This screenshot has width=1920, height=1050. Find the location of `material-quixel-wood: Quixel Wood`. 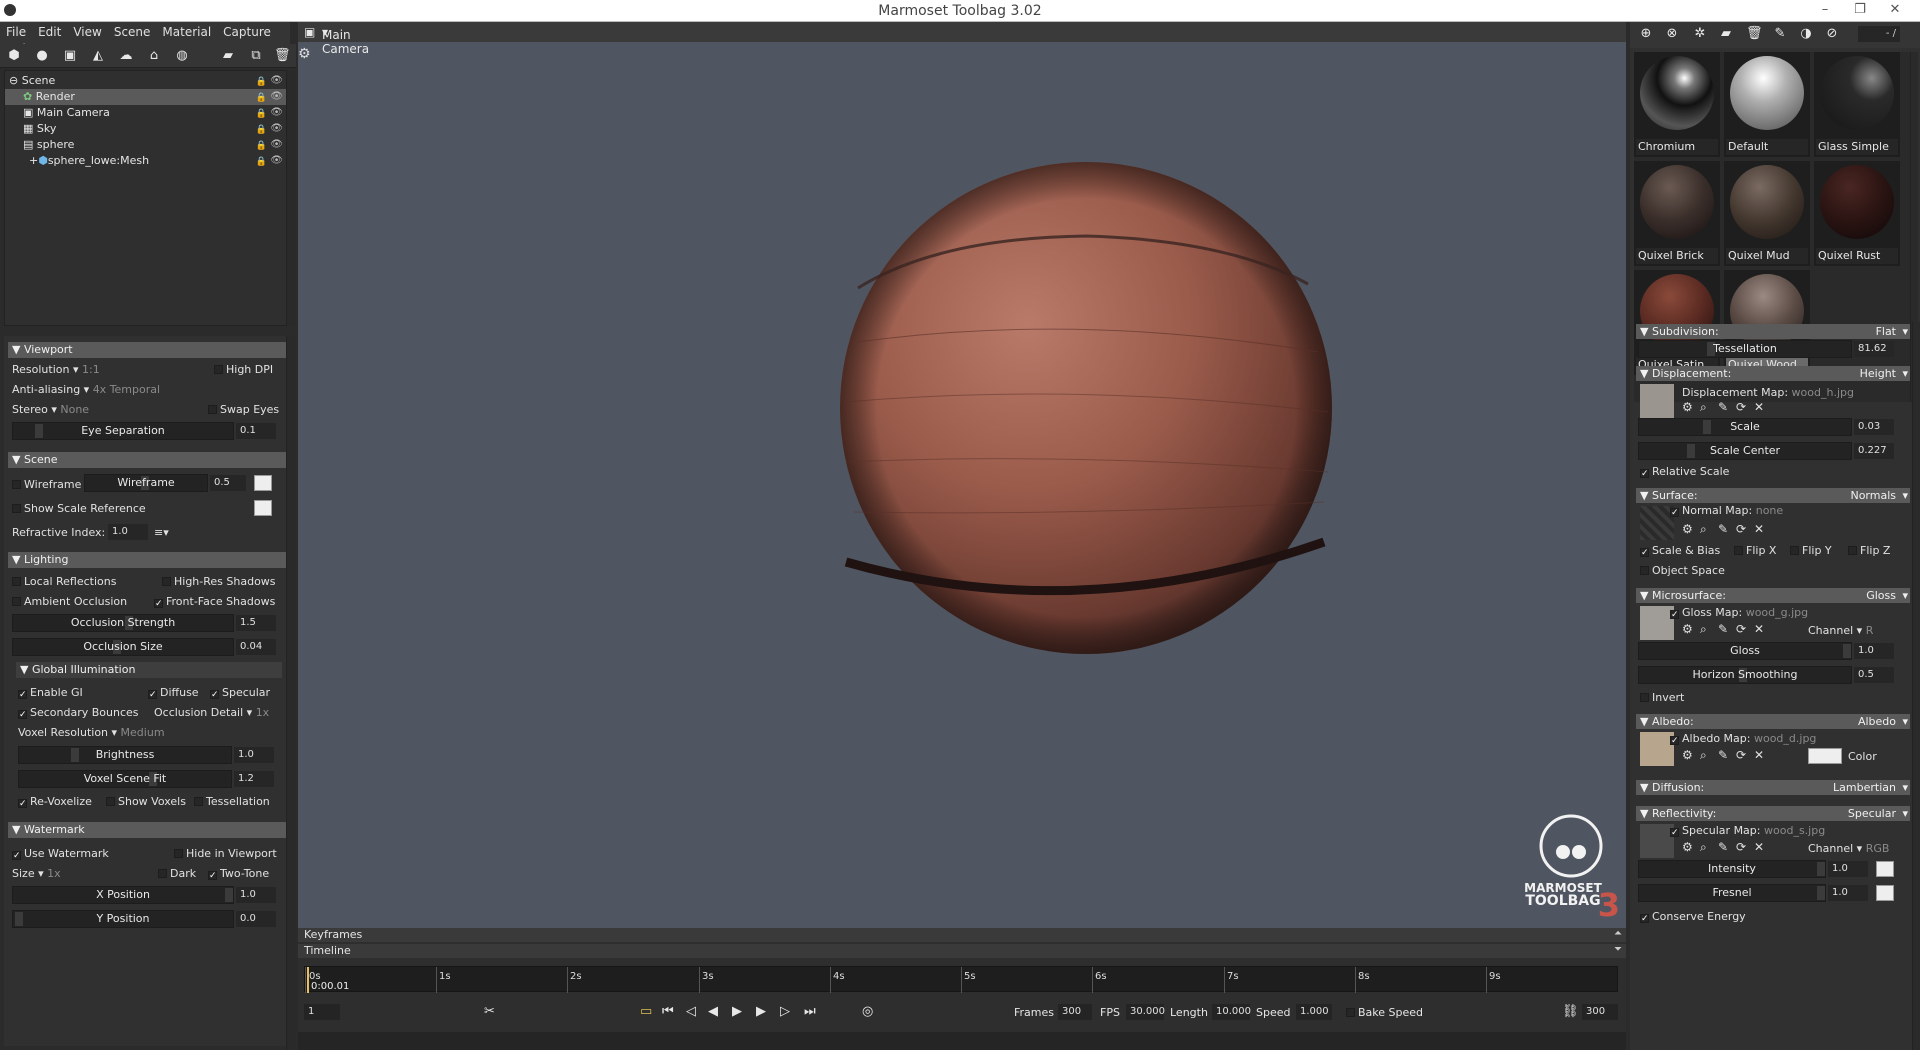

material-quixel-wood: Quixel Wood is located at coordinates (1767, 322).